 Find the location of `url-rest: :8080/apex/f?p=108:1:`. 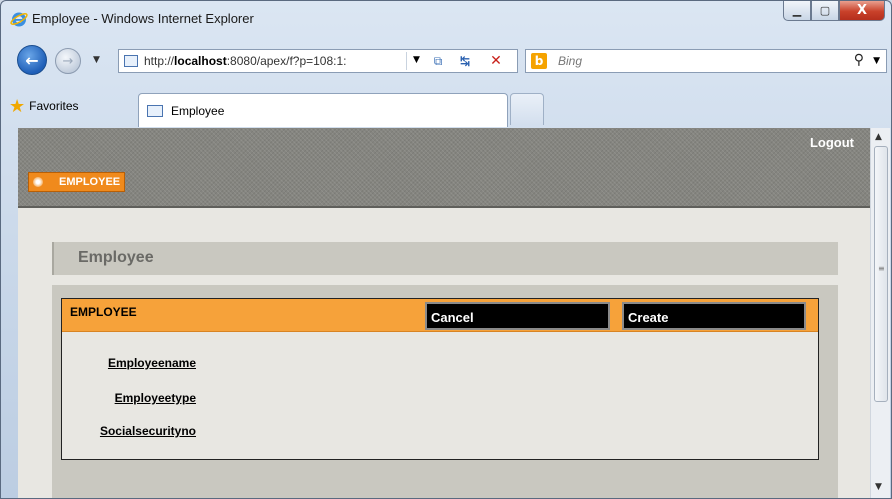

url-rest: :8080/apex/f?p=108:1: is located at coordinates (286, 61).